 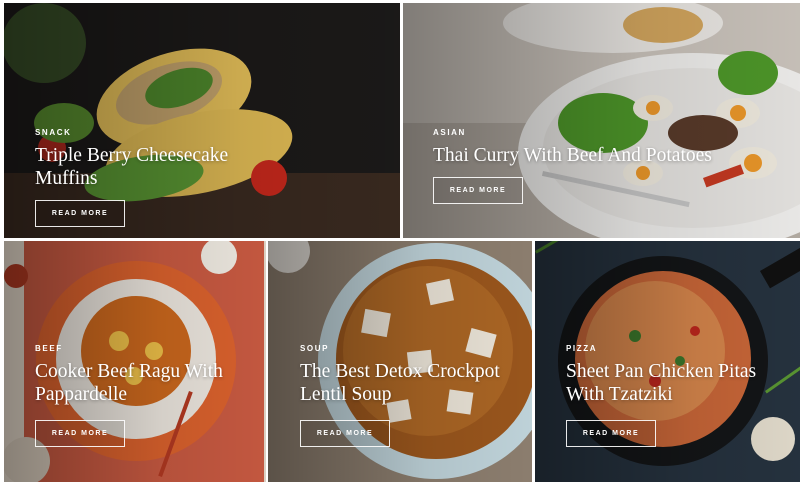 What do you see at coordinates (407, 348) in the screenshot?
I see `category-label: SOUP` at bounding box center [407, 348].